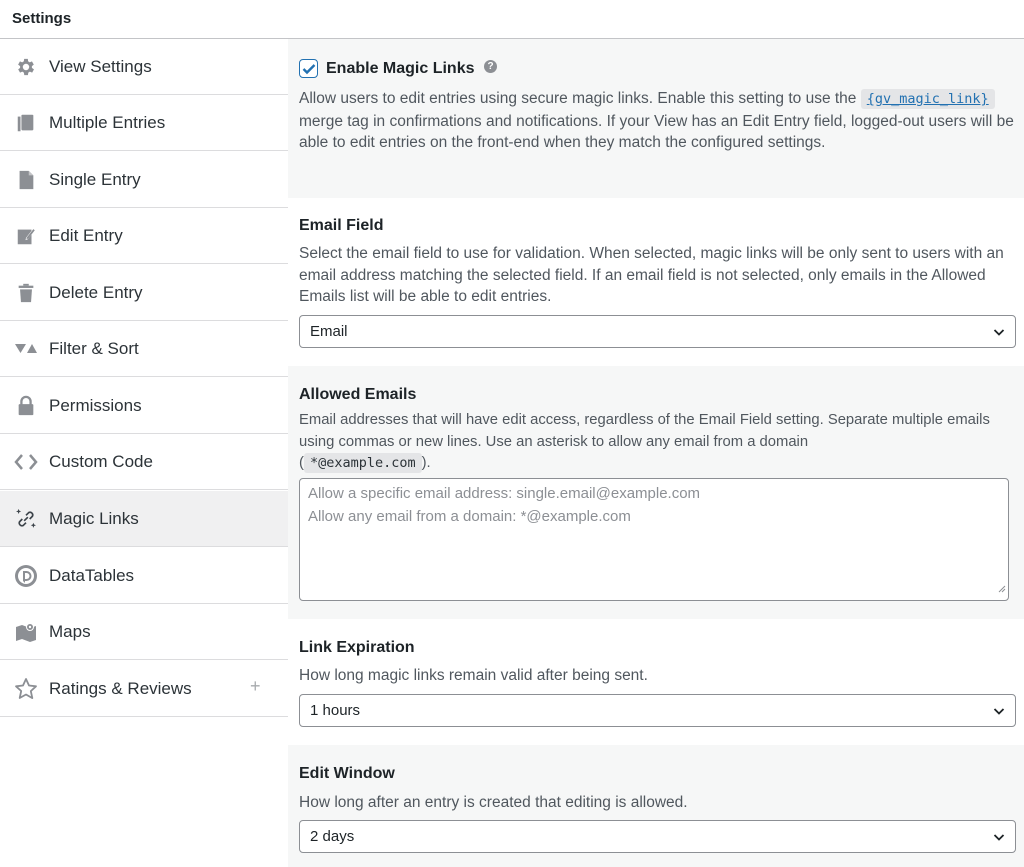 The image size is (1024, 867). What do you see at coordinates (26, 123) in the screenshot?
I see `copy-icon` at bounding box center [26, 123].